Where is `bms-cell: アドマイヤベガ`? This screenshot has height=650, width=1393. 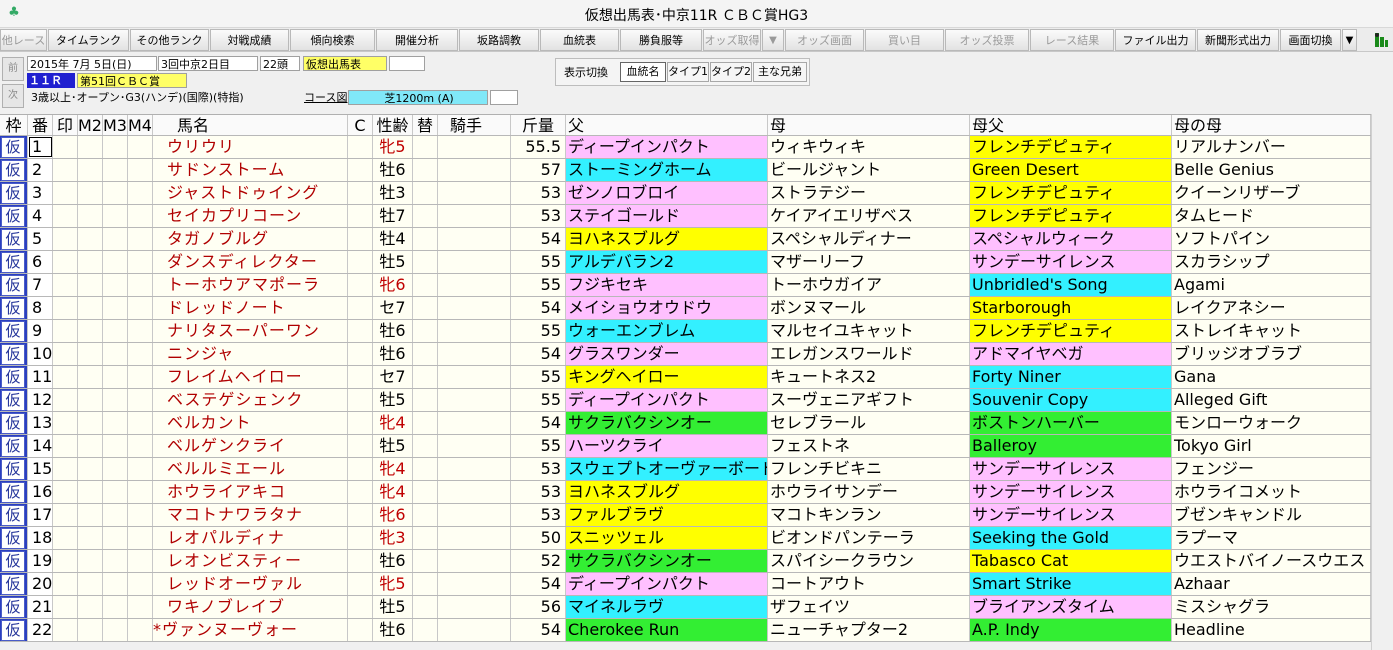
bms-cell: アドマイヤベガ is located at coordinates (1071, 354).